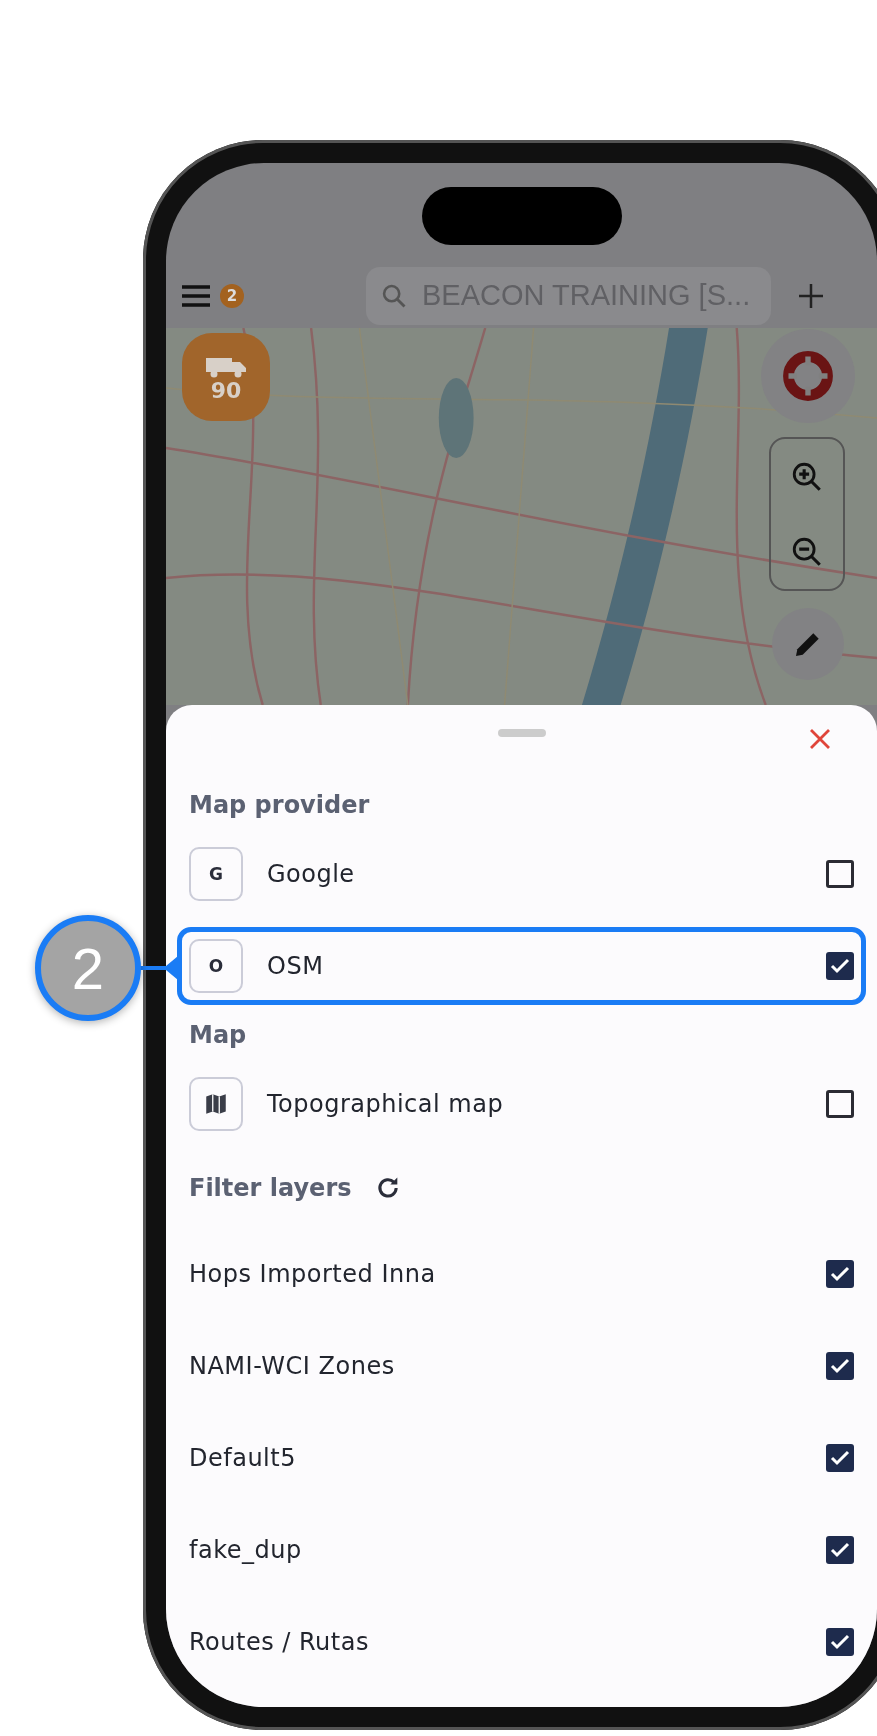 This screenshot has height=1736, width=877. Describe the element at coordinates (521, 1458) in the screenshot. I see `option-row: Default5` at that location.